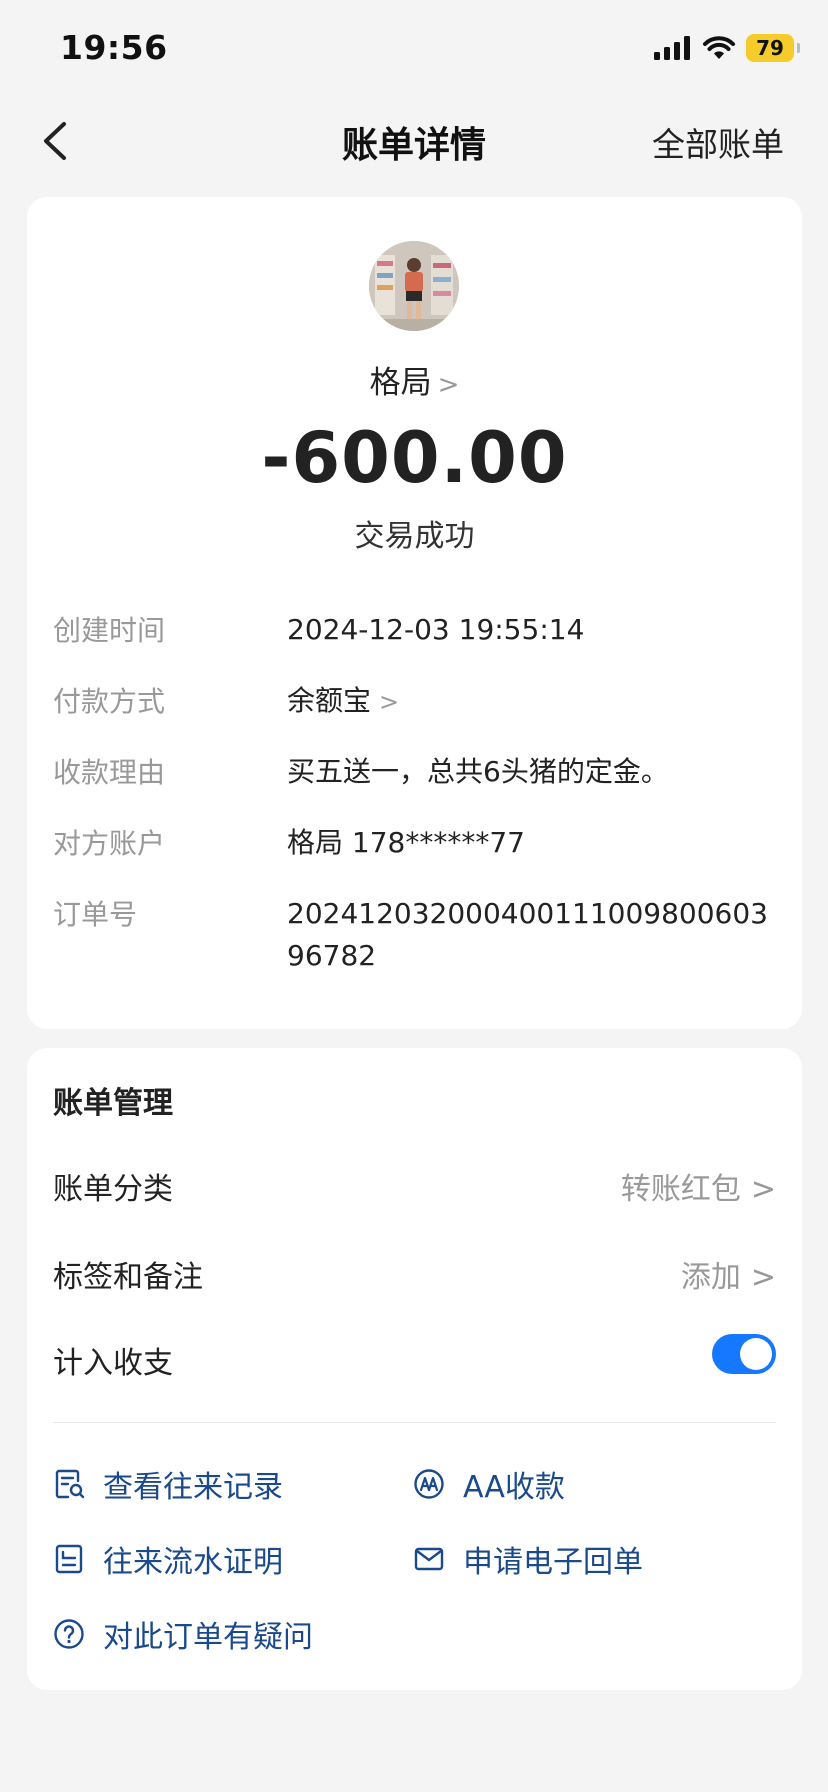 Image resolution: width=828 pixels, height=1792 pixels. I want to click on transaction-amount: -600.00, so click(414, 458).